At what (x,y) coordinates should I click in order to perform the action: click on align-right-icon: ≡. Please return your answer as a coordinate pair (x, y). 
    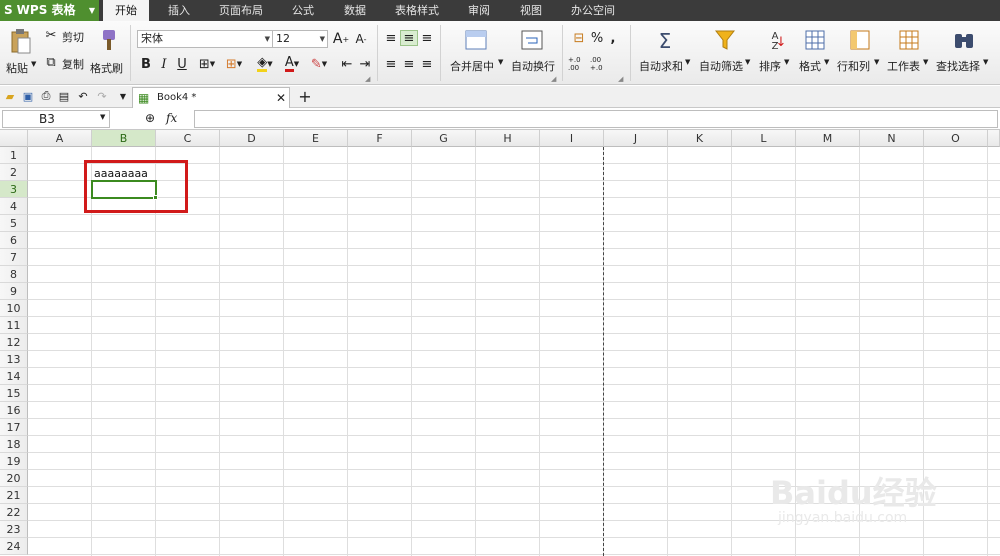
    Looking at the image, I should click on (427, 64).